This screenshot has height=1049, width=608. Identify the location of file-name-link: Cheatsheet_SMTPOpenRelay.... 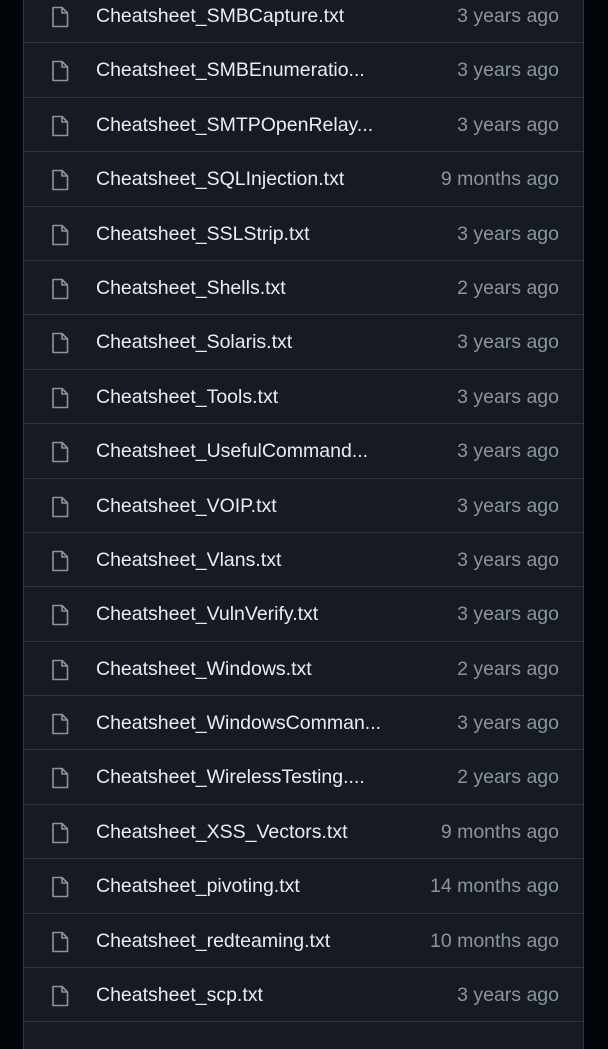
(234, 125).